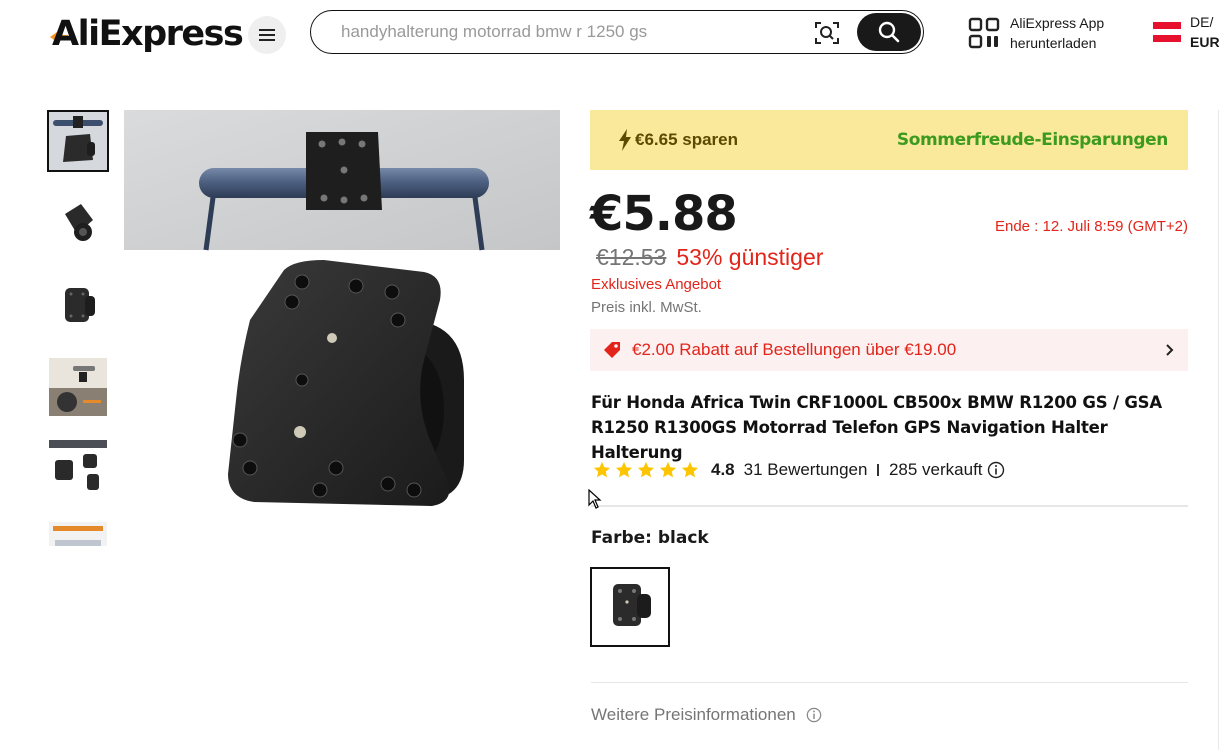  I want to click on menu-button, so click(267, 35).